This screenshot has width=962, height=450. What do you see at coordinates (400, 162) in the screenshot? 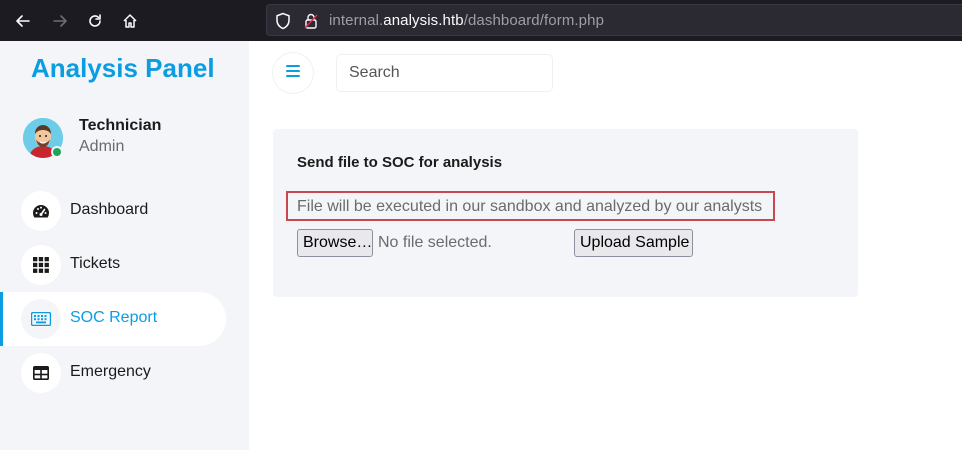
I see `card-title: Send file to SOC for analysis` at bounding box center [400, 162].